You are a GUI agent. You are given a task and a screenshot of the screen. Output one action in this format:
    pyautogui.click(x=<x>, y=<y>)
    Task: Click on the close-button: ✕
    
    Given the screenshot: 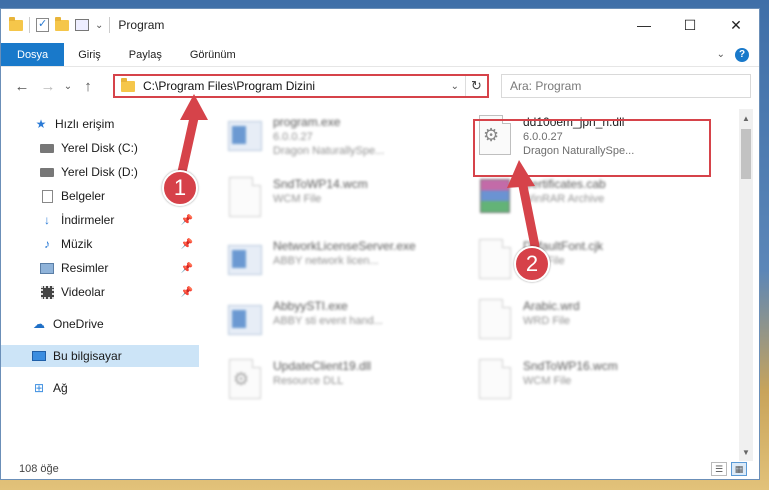 What is the action you would take?
    pyautogui.click(x=736, y=25)
    